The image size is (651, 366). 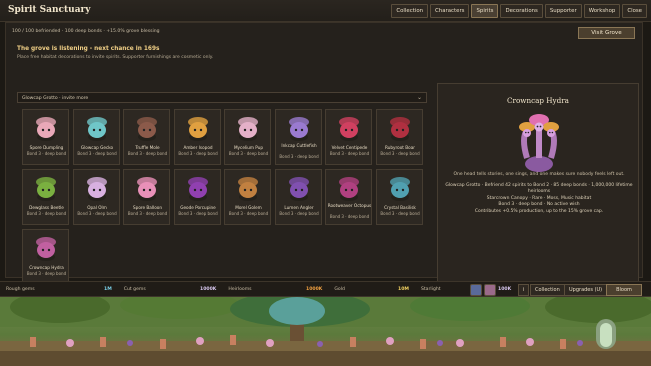 I want to click on spirit-name: Crystal Basilisk, so click(x=400, y=207).